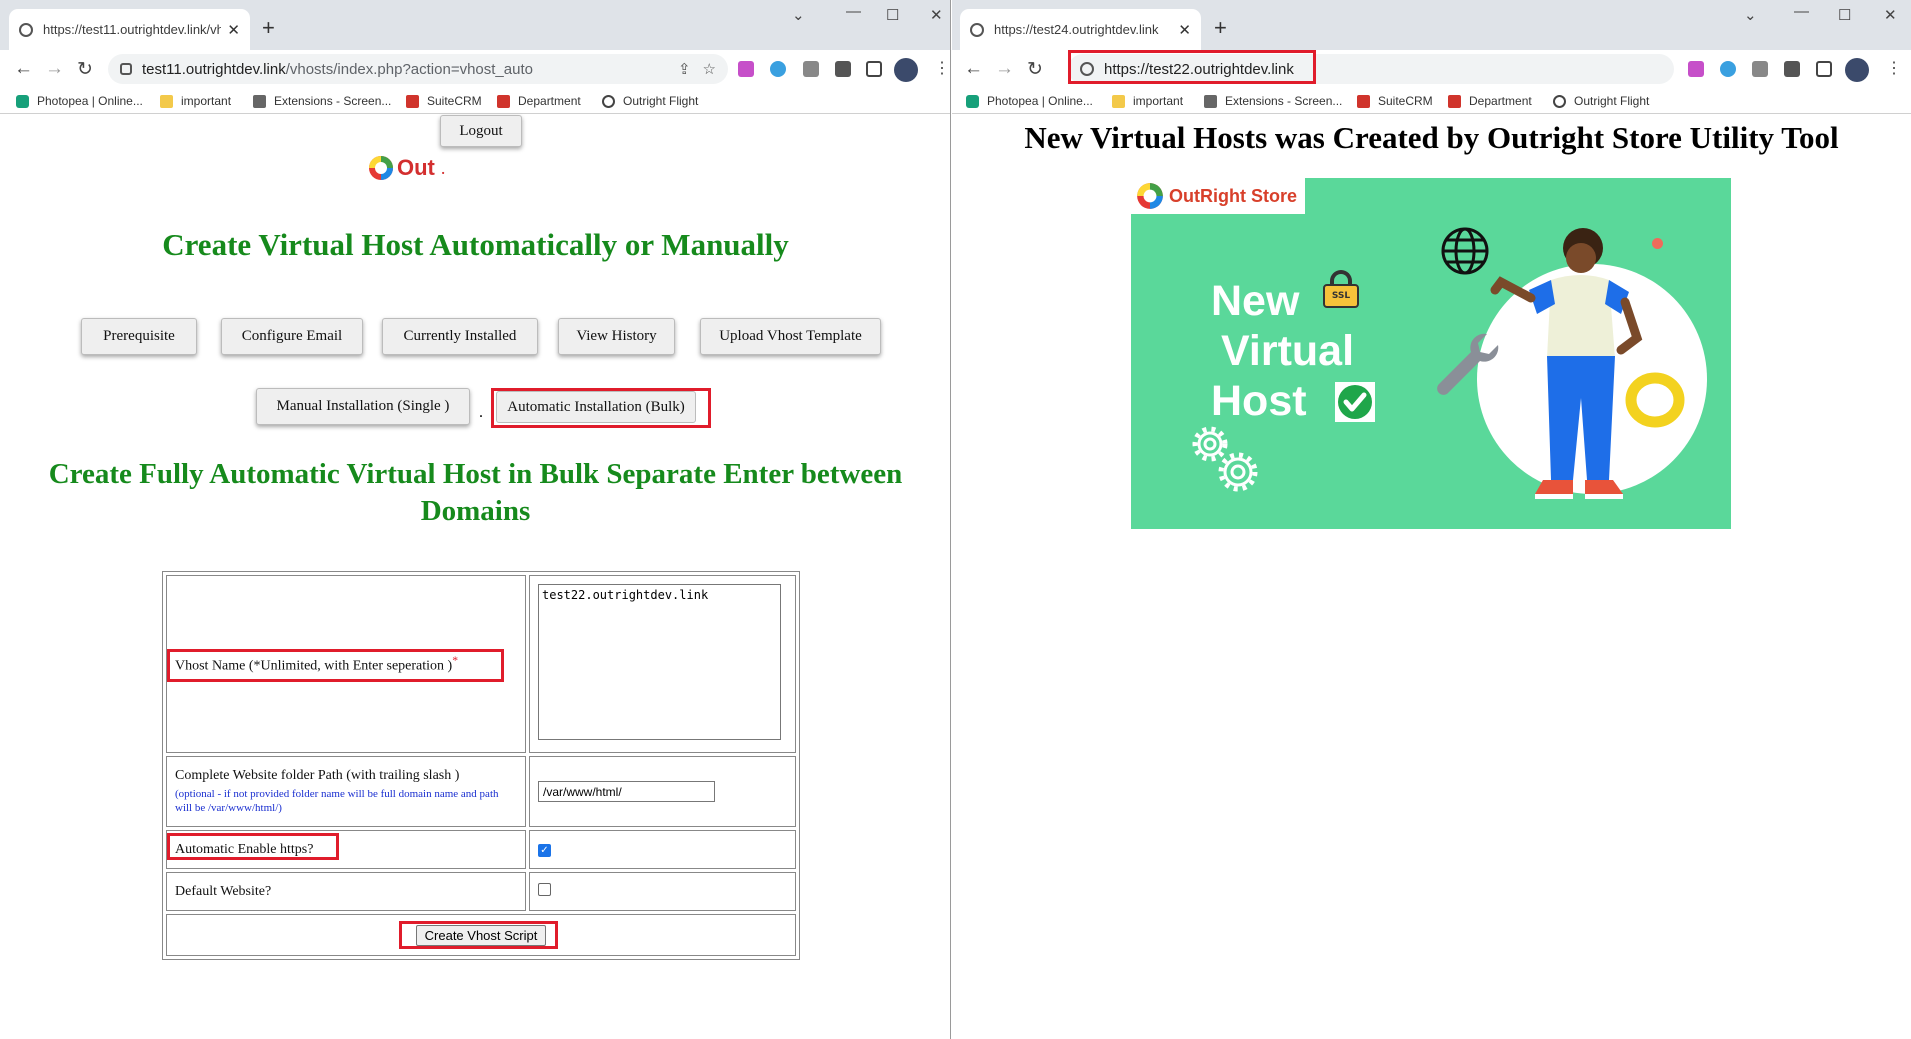 Image resolution: width=1911 pixels, height=1039 pixels. I want to click on logout-button: Logout, so click(481, 131).